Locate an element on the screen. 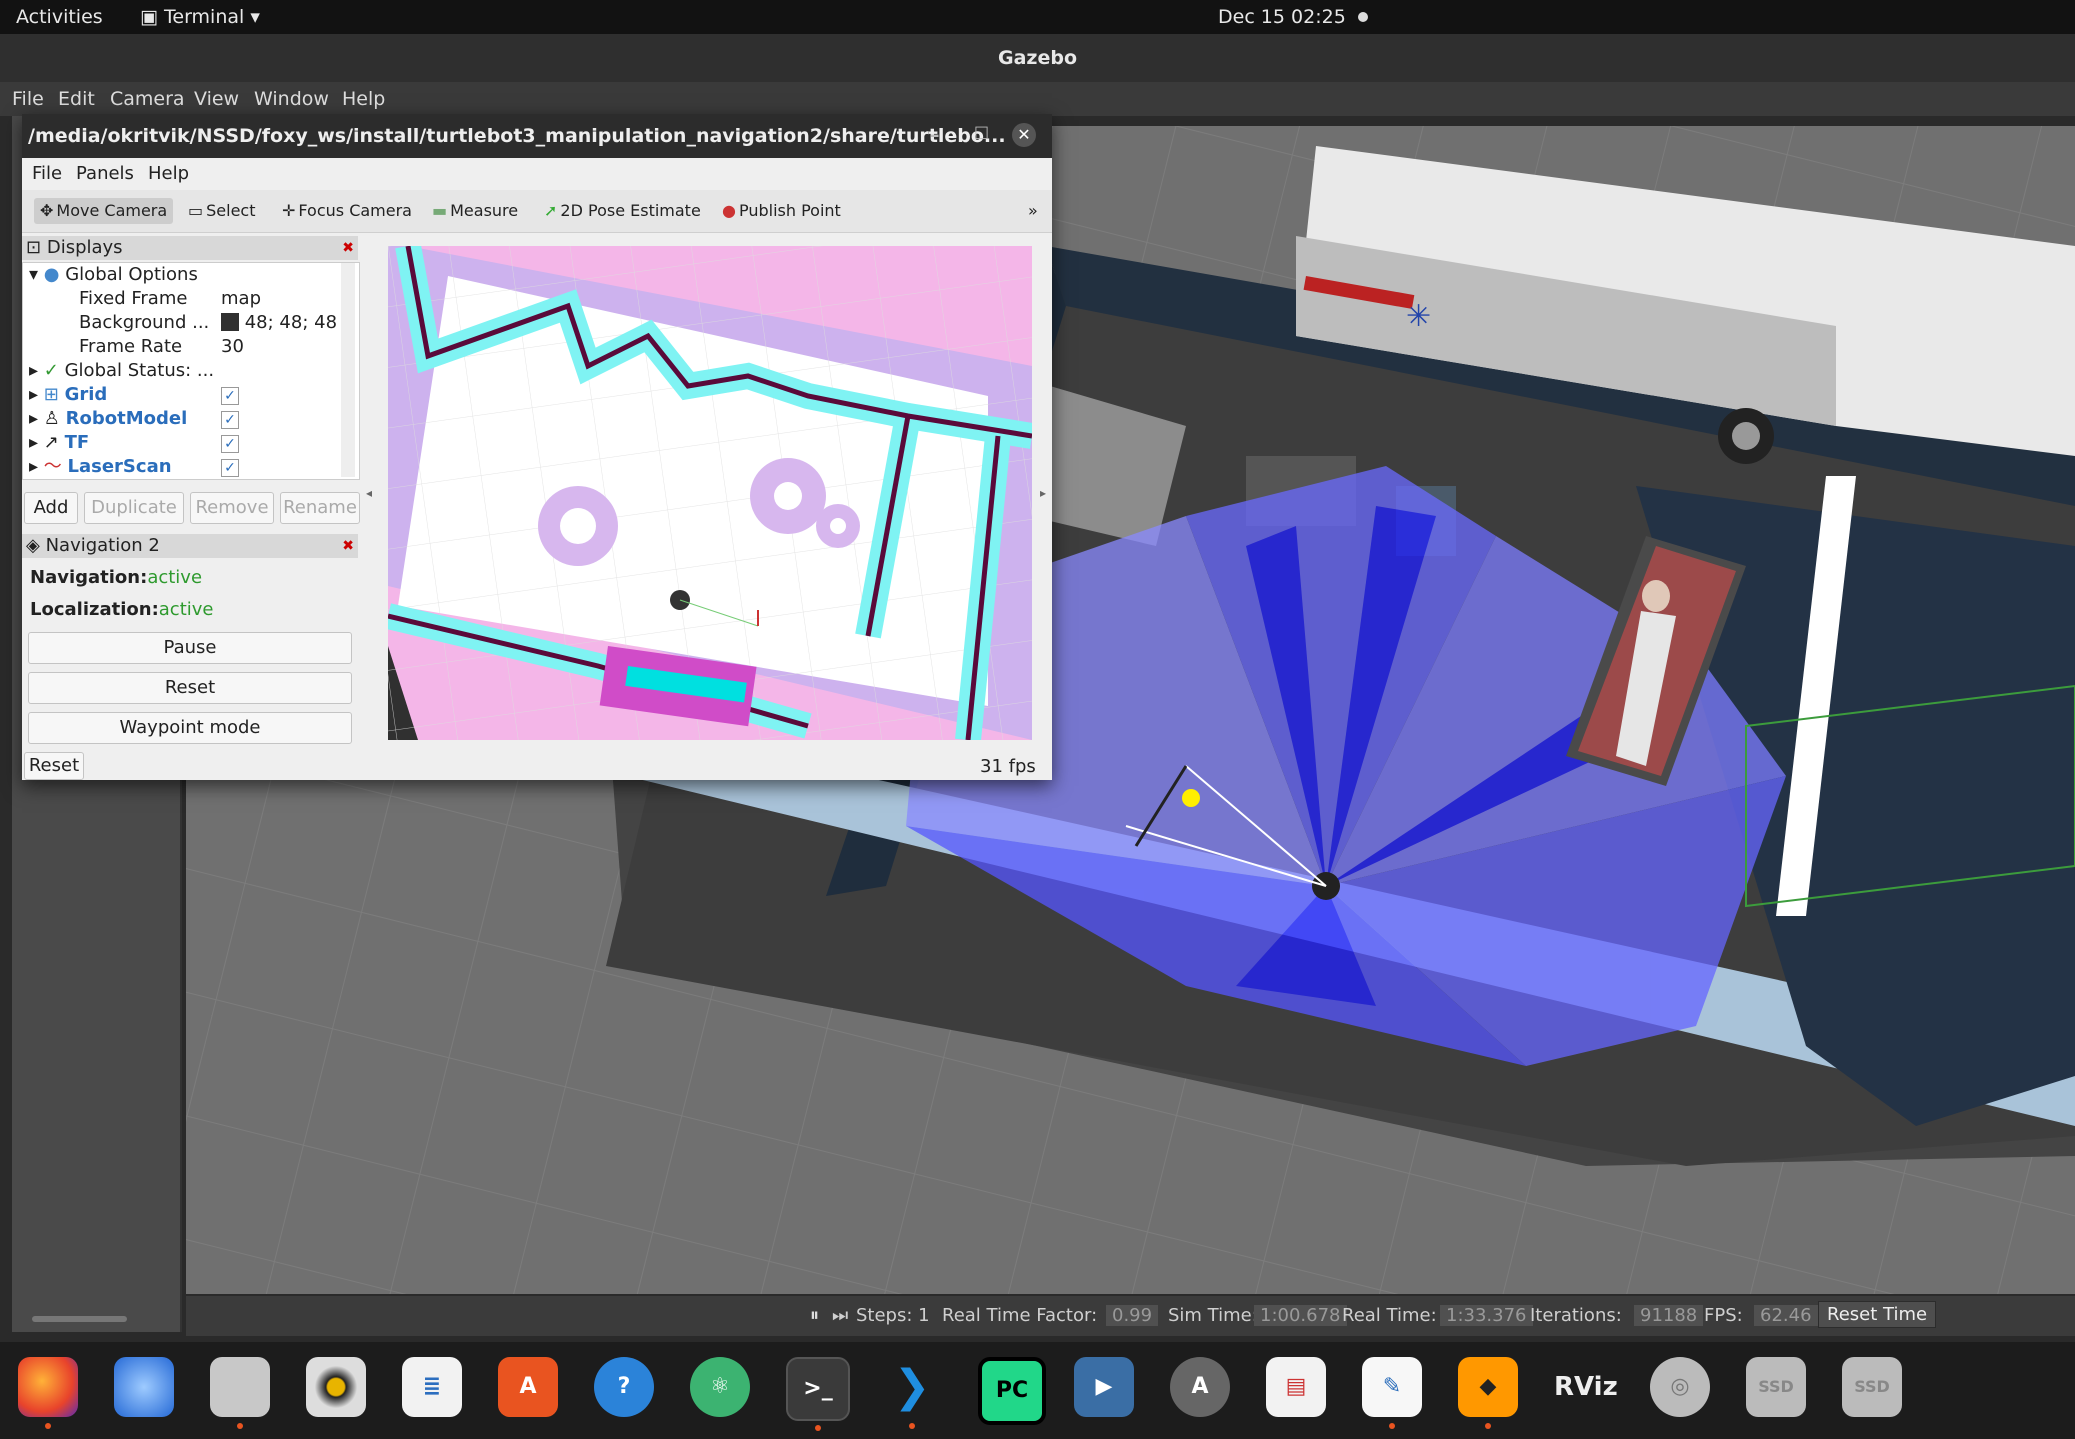  real-time-value: 1:33.376 is located at coordinates (1486, 1315).